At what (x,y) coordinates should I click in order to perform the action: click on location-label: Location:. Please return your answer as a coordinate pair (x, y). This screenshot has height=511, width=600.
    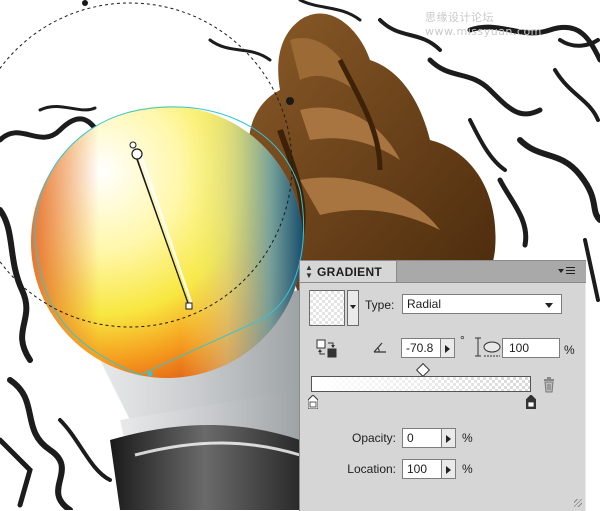
    Looking at the image, I should click on (371, 469).